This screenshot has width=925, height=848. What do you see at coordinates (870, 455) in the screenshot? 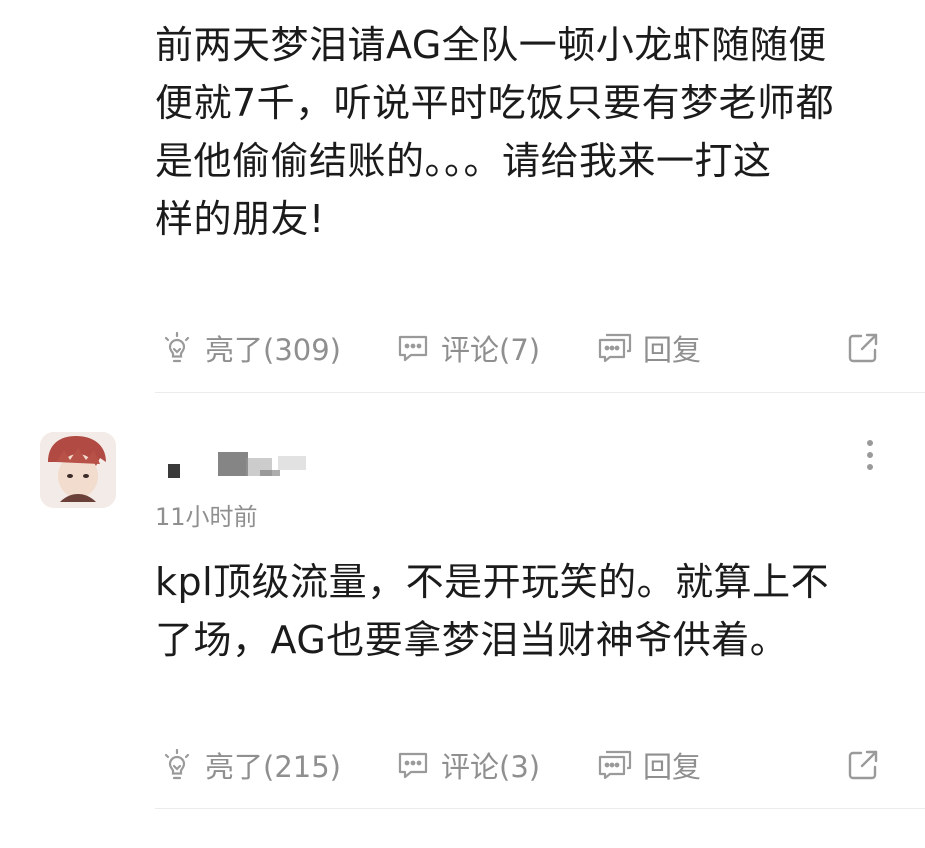
I see `more-vertical-icon` at bounding box center [870, 455].